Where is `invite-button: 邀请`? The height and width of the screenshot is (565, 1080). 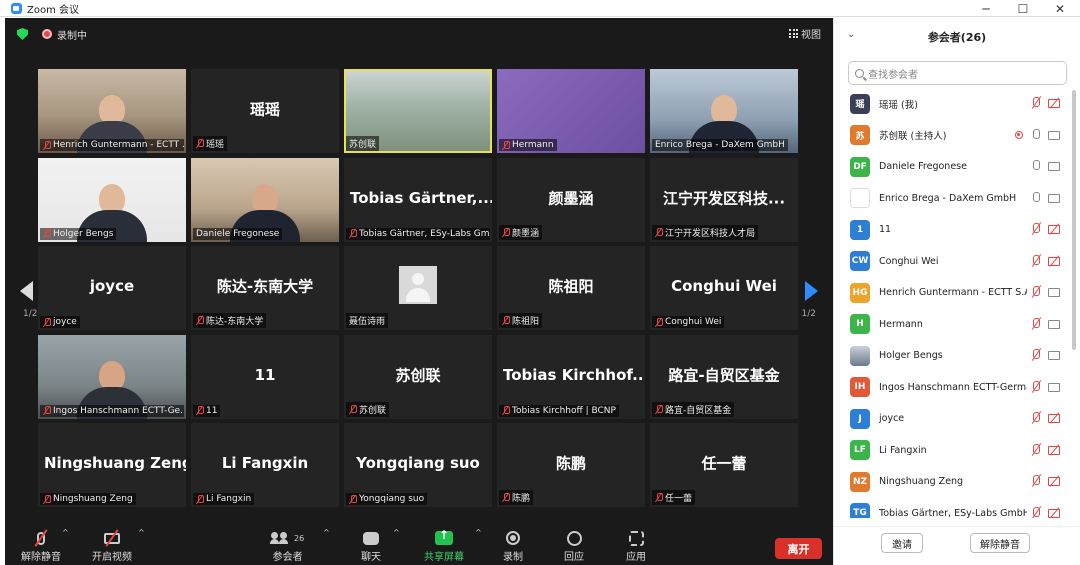
invite-button: 邀请 is located at coordinates (902, 543).